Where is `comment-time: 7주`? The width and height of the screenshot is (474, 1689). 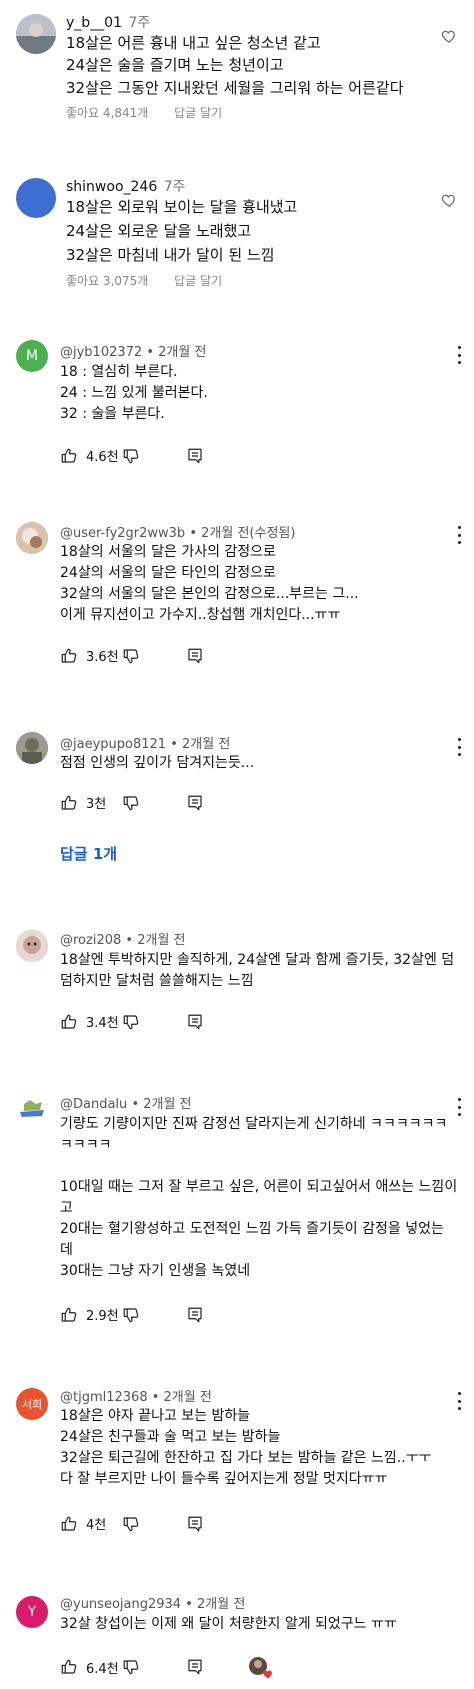 comment-time: 7주 is located at coordinates (139, 23).